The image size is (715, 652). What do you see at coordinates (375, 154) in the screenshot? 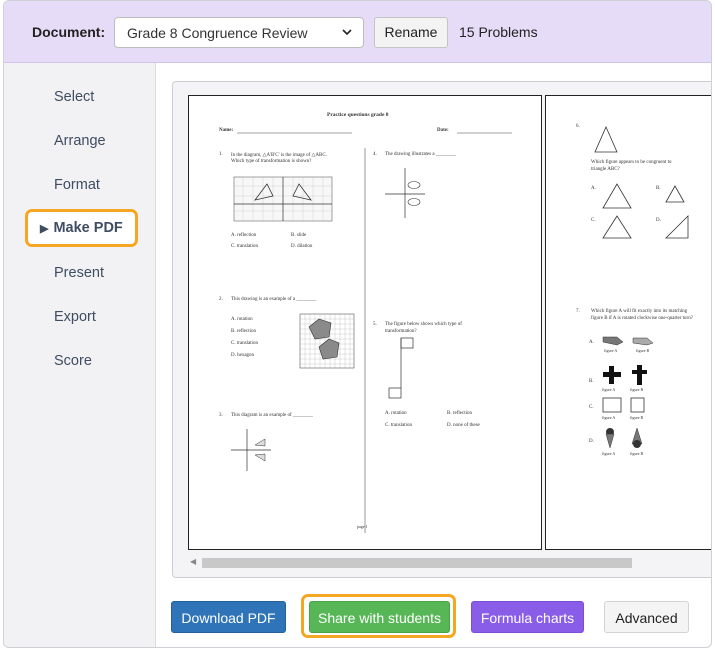
I see `q4-number: 4.` at bounding box center [375, 154].